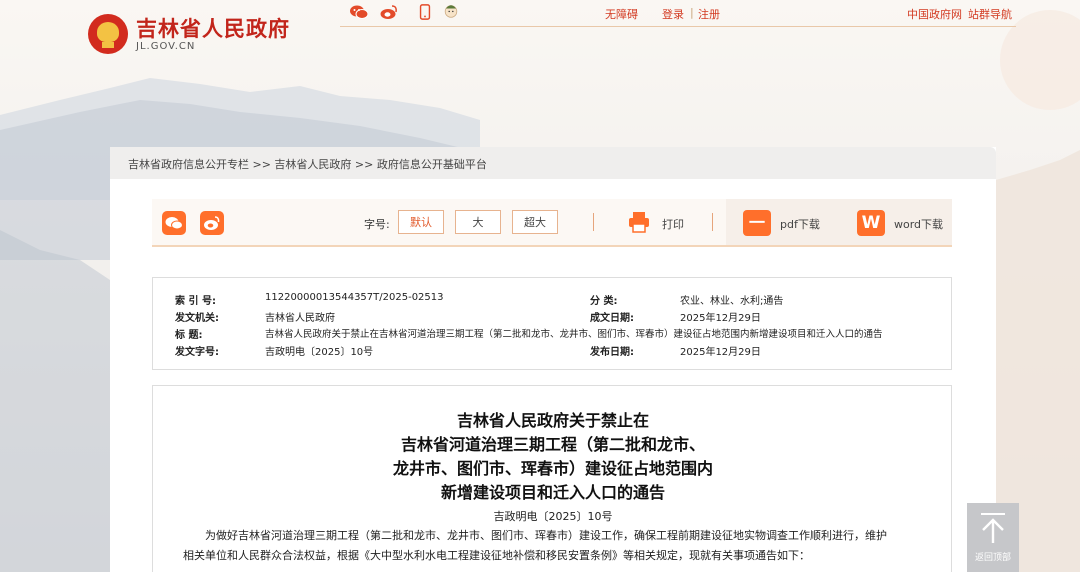  I want to click on article-title-line: 新增建设项目和迁入人口的通告, so click(552, 492).